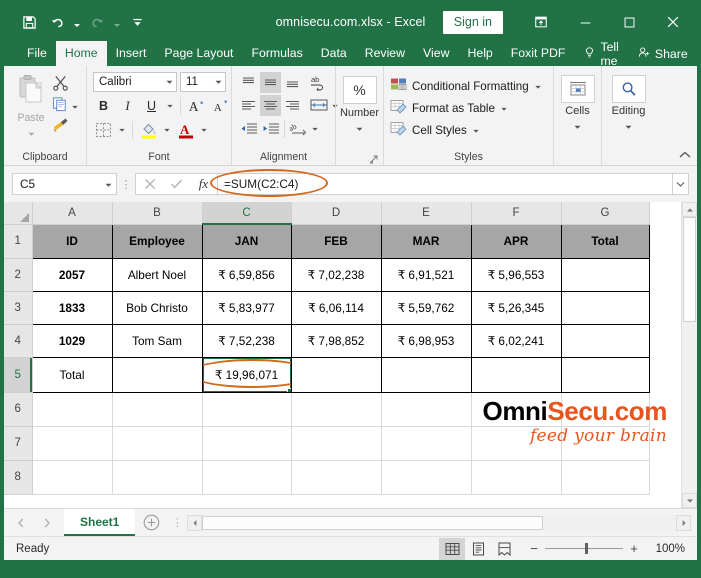 Image resolution: width=701 pixels, height=578 pixels. I want to click on align-bottom-button, so click(292, 82).